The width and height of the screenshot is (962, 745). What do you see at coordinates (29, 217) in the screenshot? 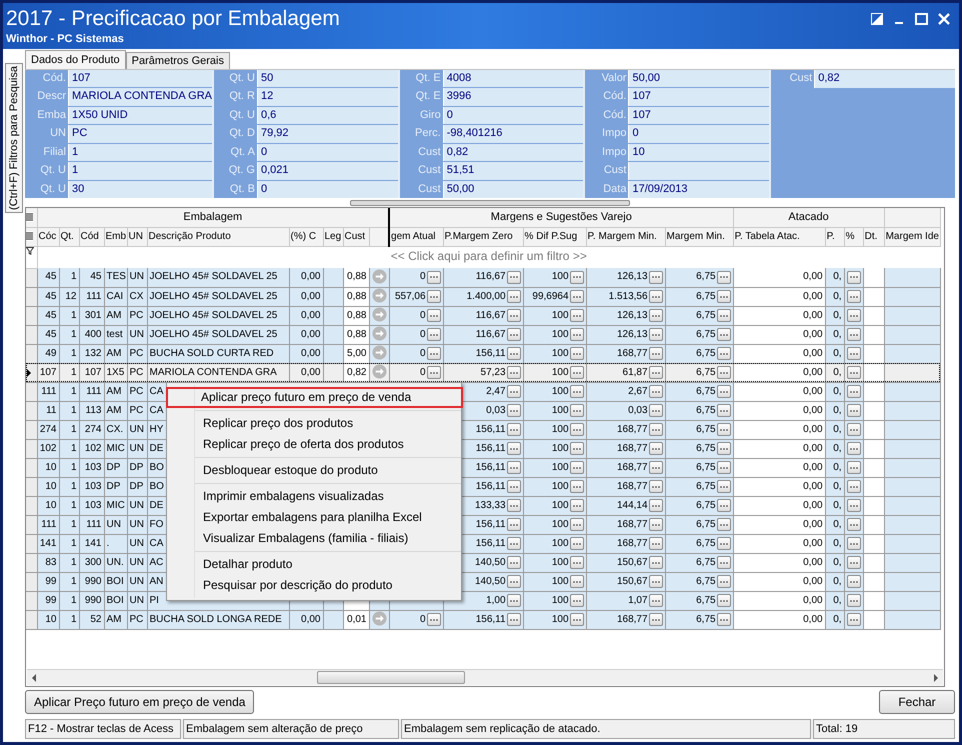
I see `list-icon` at bounding box center [29, 217].